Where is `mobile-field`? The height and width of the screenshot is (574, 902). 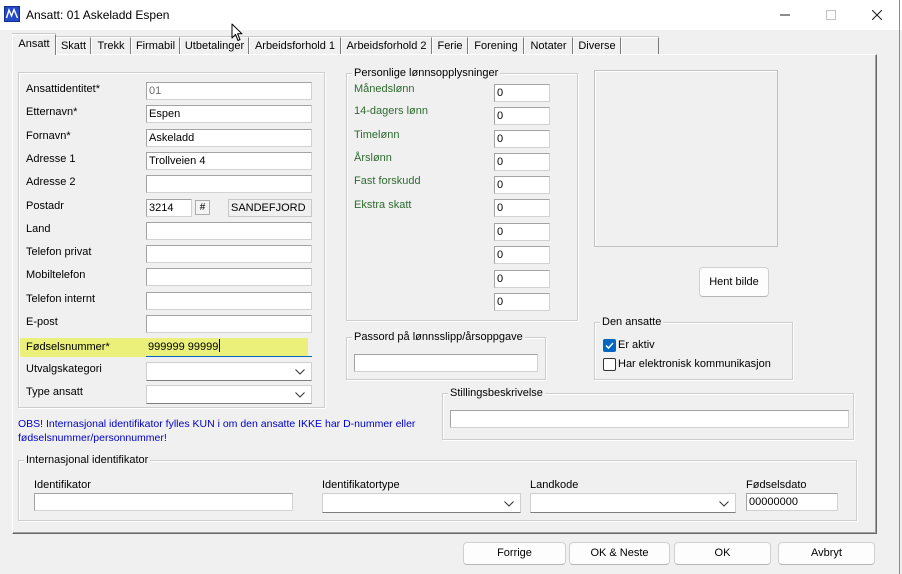
mobile-field is located at coordinates (229, 277).